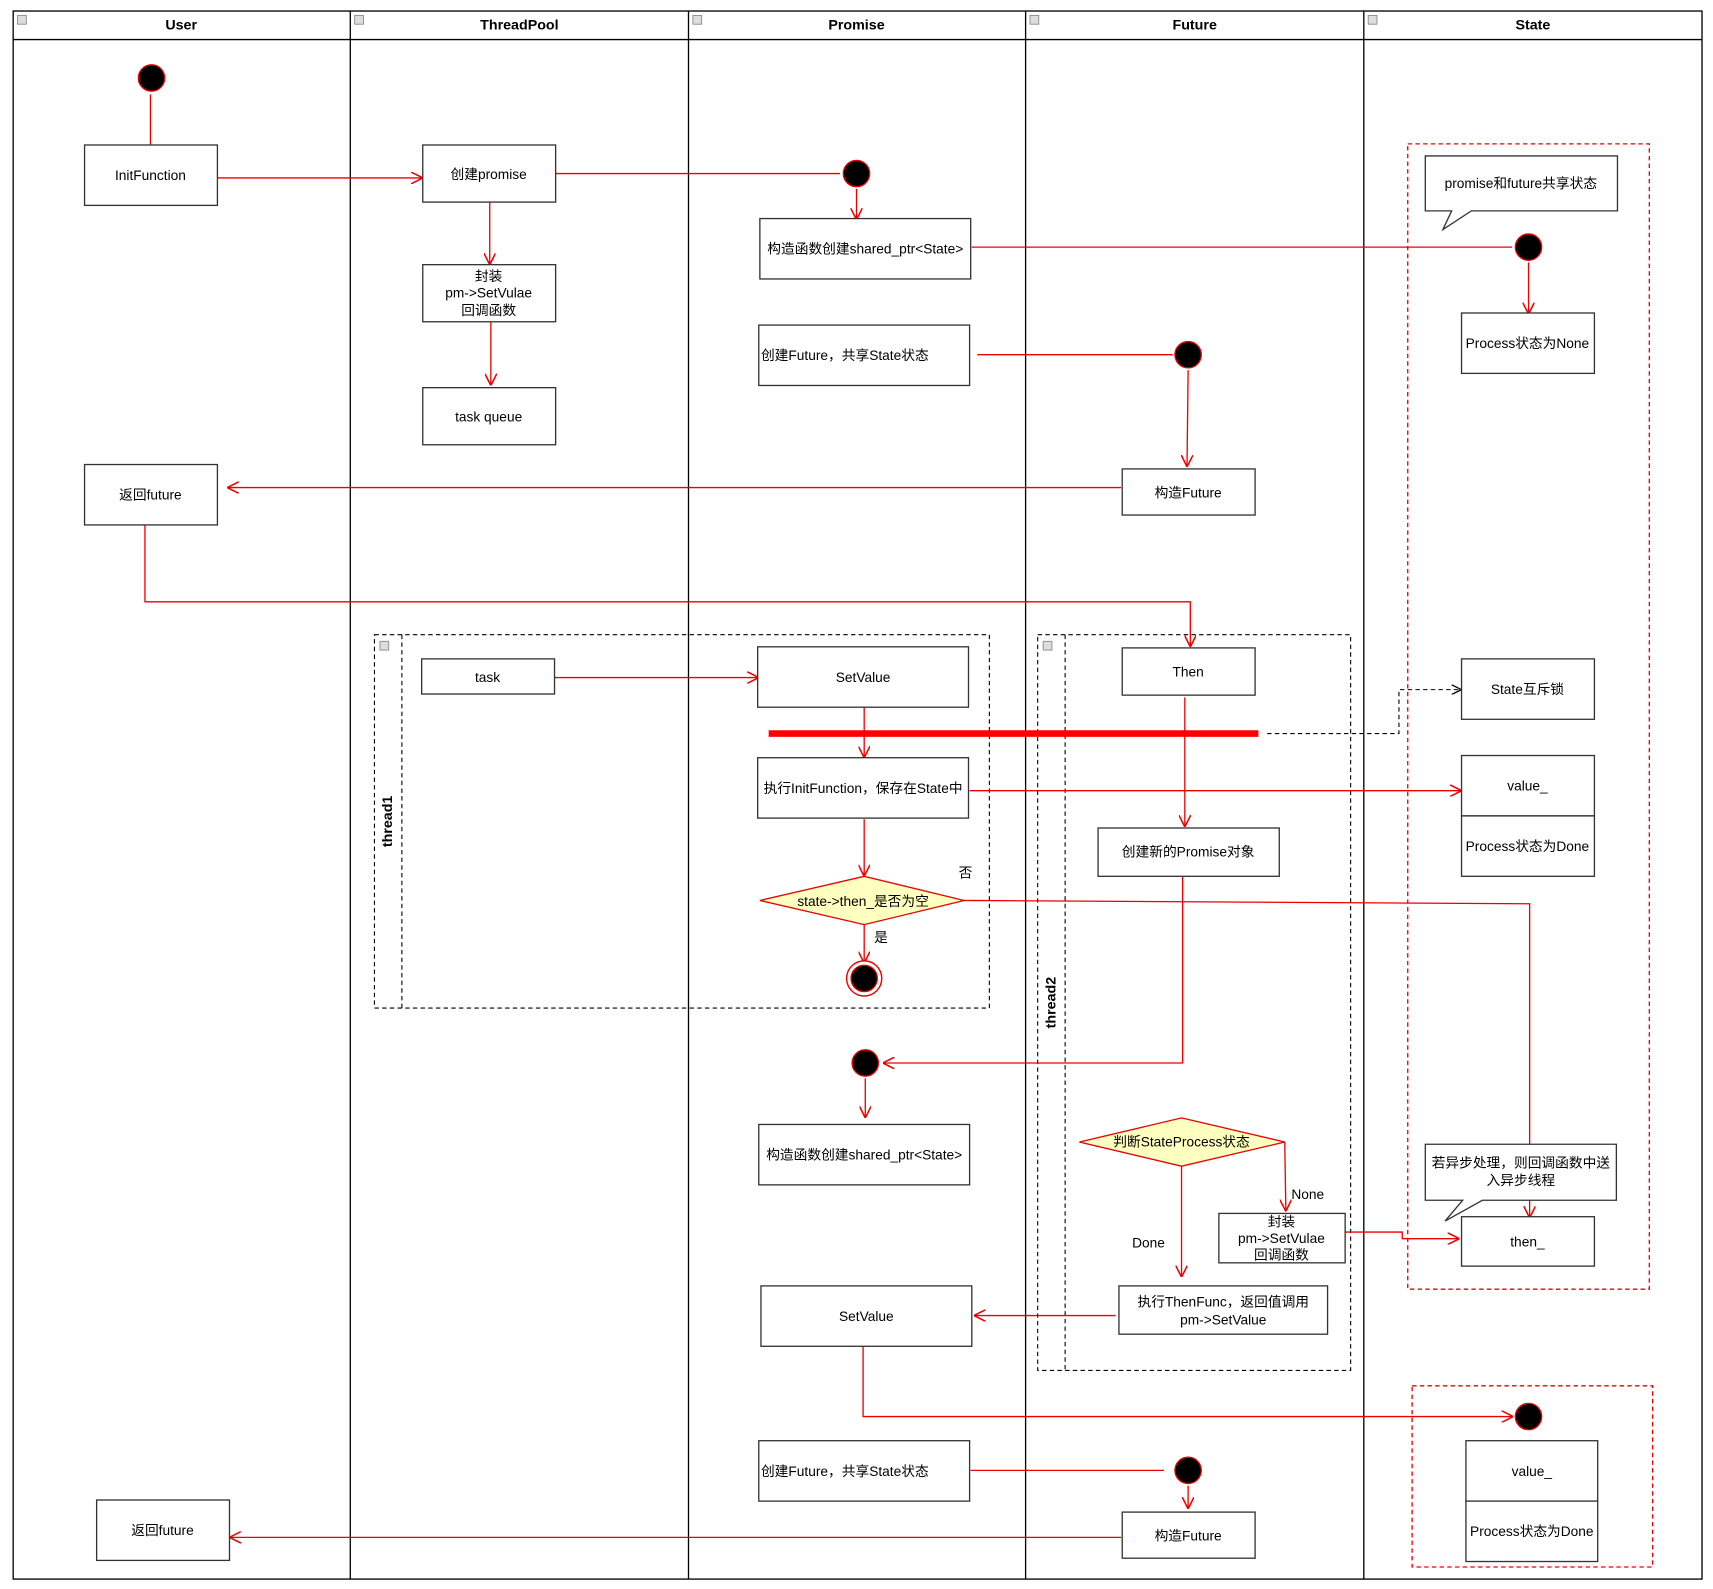  What do you see at coordinates (488, 310) in the screenshot?
I see `wrap-callback-line3: 回调函数` at bounding box center [488, 310].